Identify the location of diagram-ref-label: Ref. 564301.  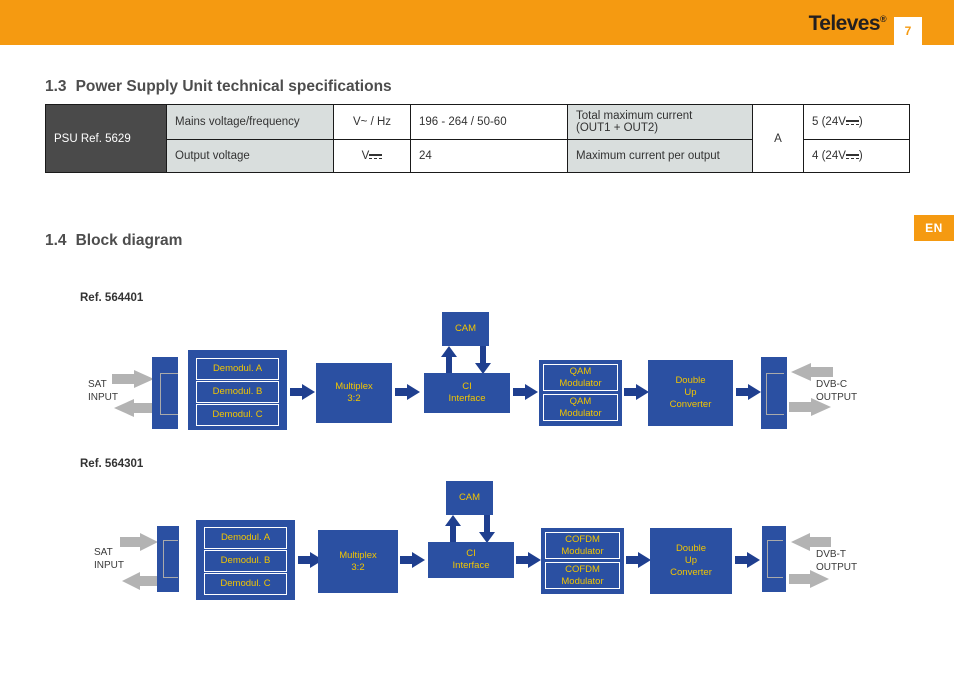
(112, 464).